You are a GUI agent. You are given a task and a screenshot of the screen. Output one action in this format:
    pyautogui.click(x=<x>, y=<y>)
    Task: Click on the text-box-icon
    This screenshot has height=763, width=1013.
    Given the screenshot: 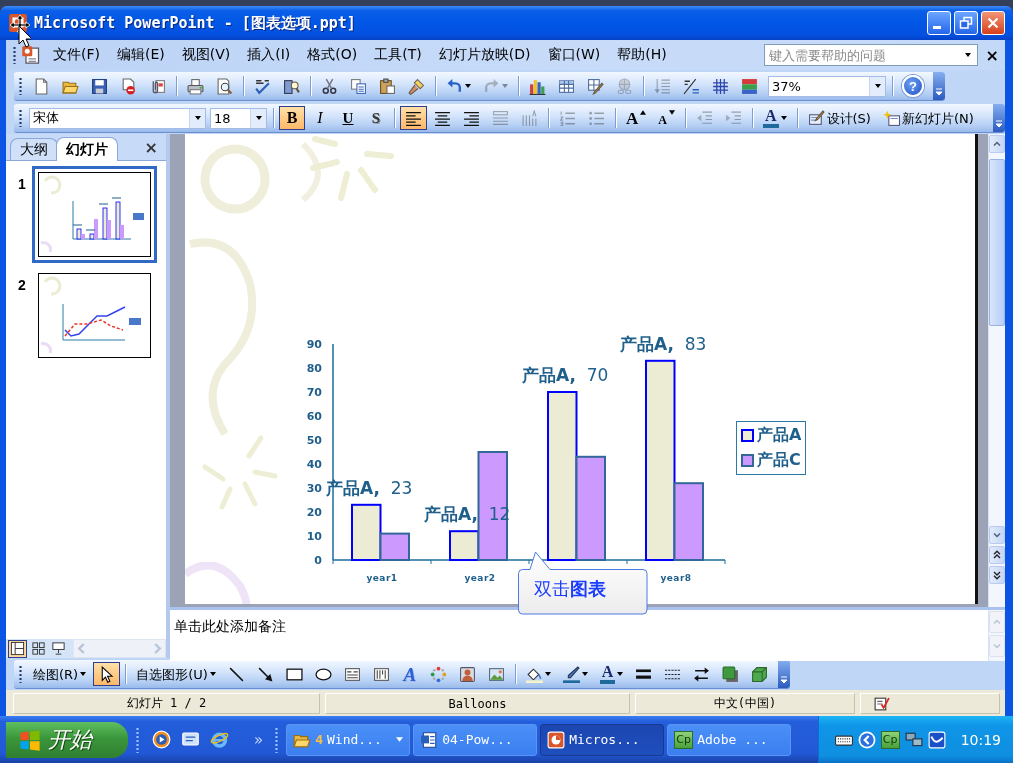 What is the action you would take?
    pyautogui.click(x=352, y=674)
    